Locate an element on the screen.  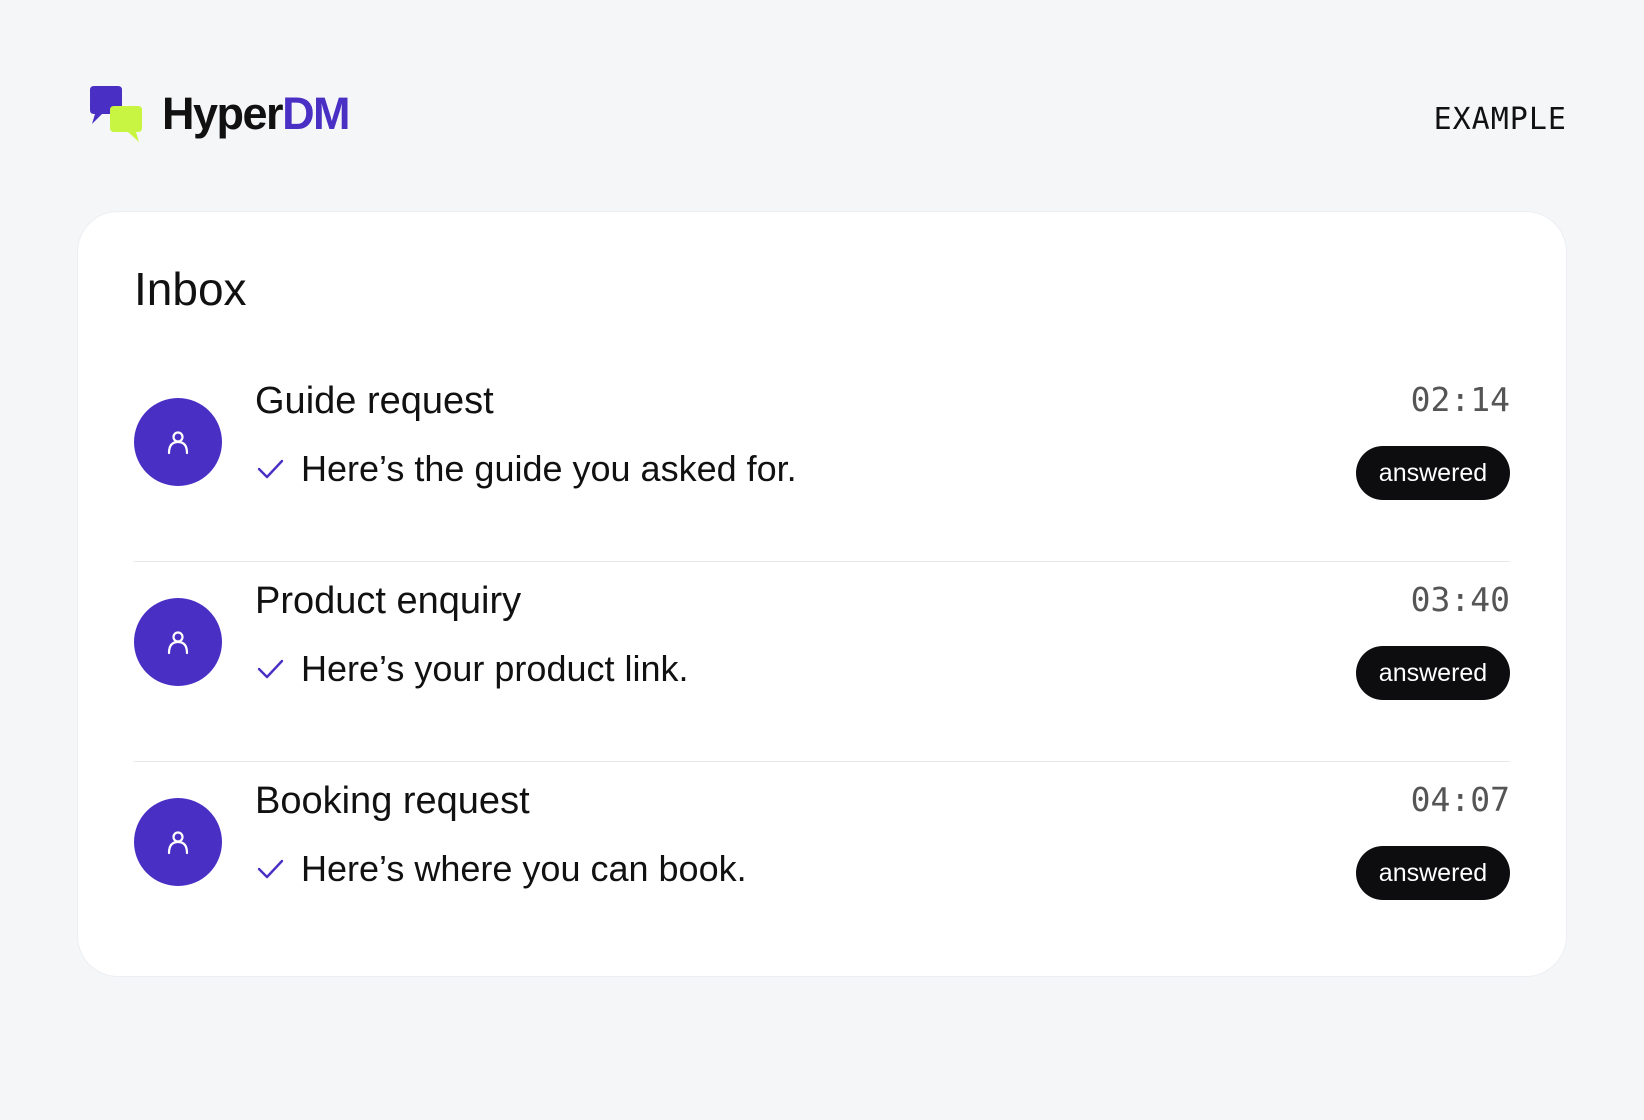
brand-logo: HyperDM is located at coordinates (218, 117).